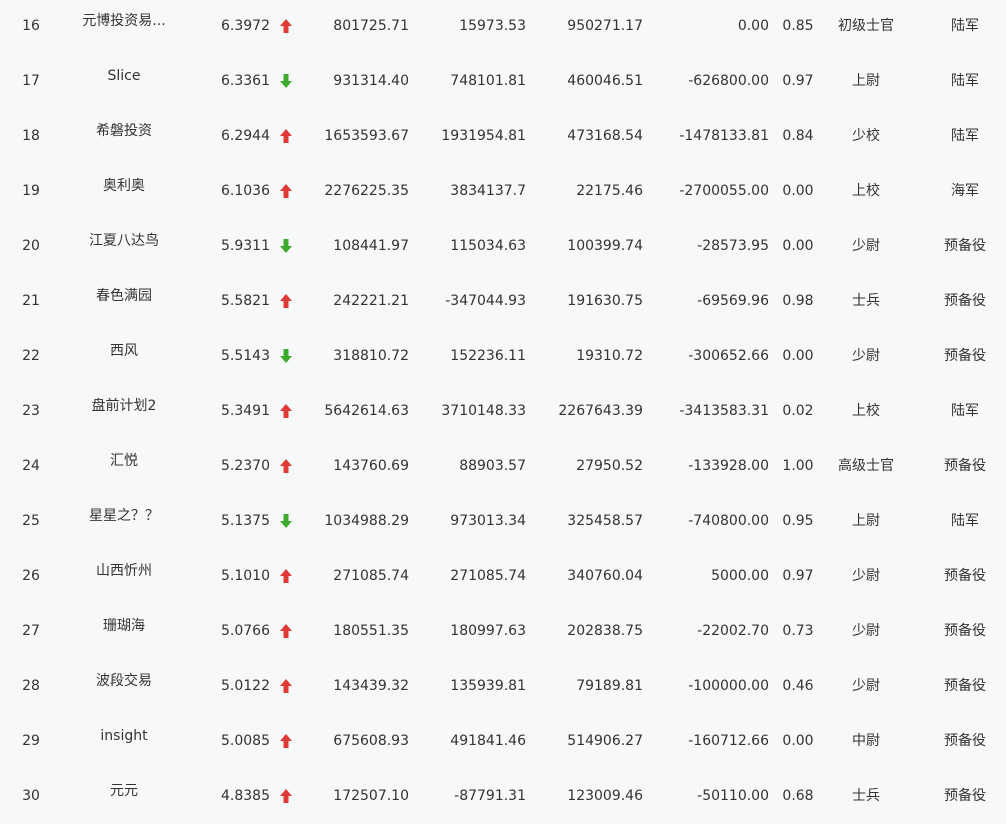 The height and width of the screenshot is (824, 1006). What do you see at coordinates (492, 466) in the screenshot?
I see `value-2-cell: 88903.57` at bounding box center [492, 466].